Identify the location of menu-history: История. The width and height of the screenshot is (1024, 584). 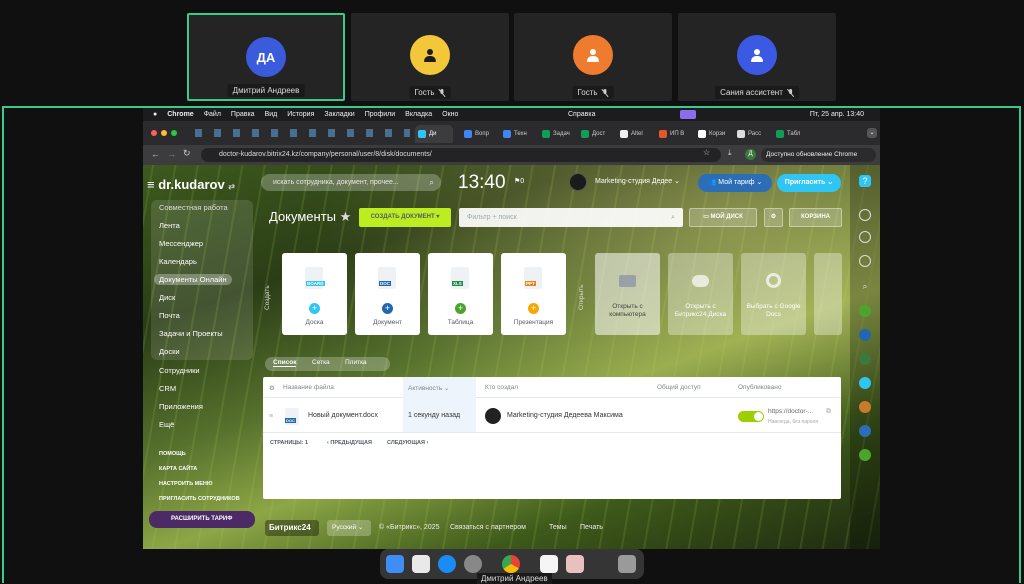
(300, 114).